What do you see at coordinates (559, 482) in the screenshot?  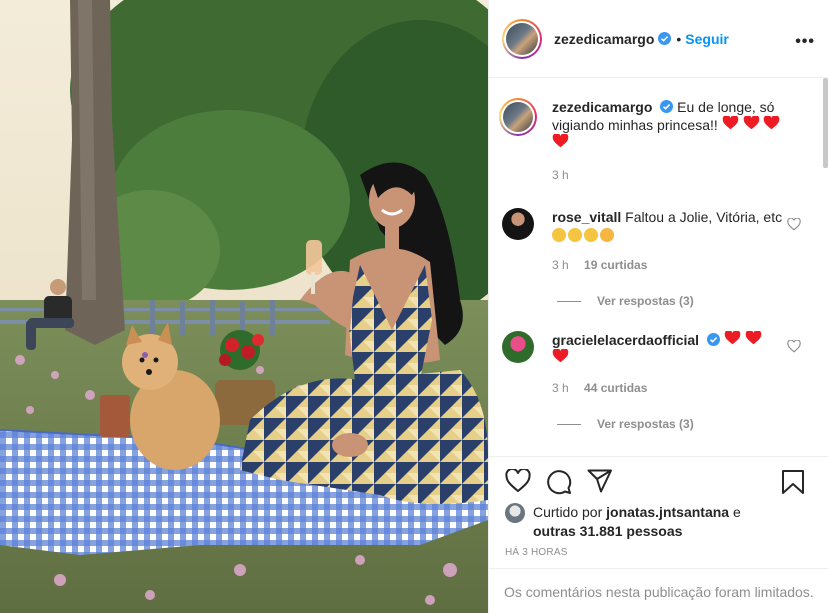 I see `comment-icon` at bounding box center [559, 482].